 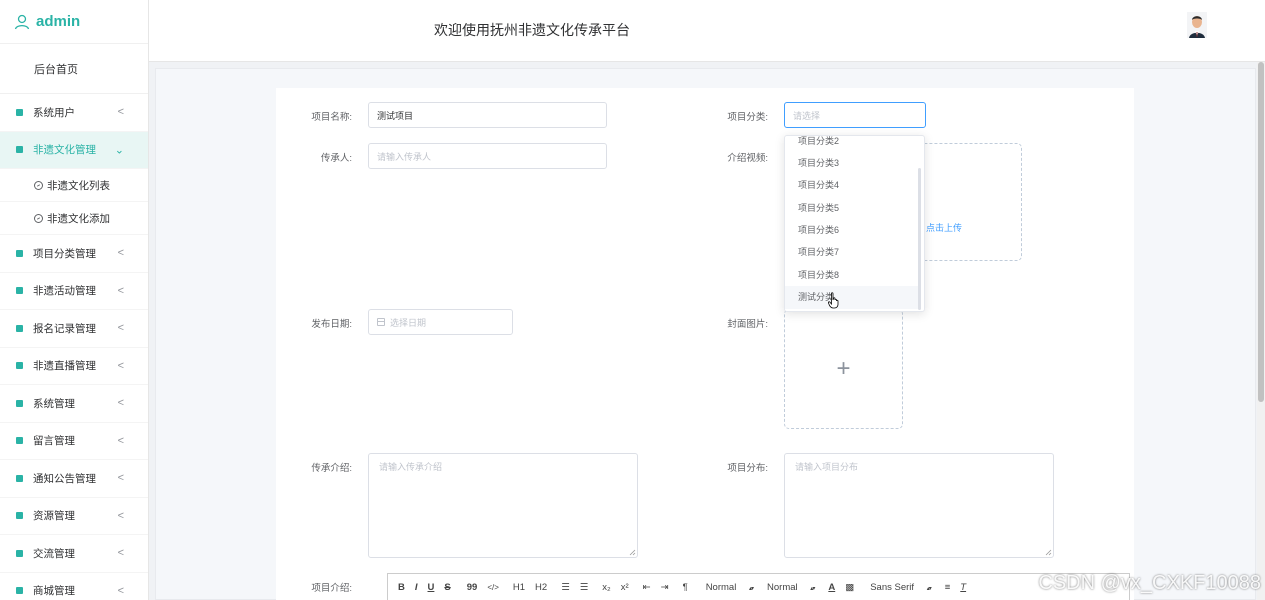 I want to click on background-color-button: ▩, so click(x=849, y=587).